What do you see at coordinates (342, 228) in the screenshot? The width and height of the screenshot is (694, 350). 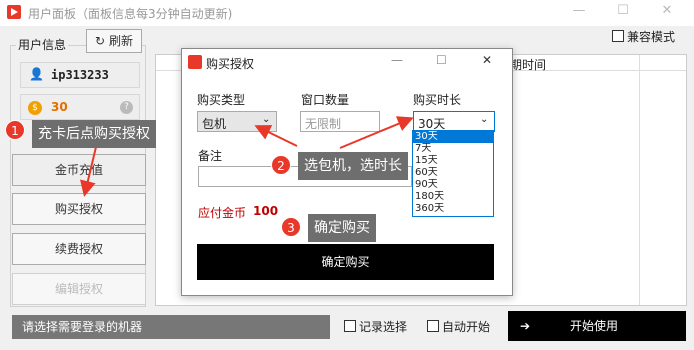 I see `step-3-callout: 确定购买` at bounding box center [342, 228].